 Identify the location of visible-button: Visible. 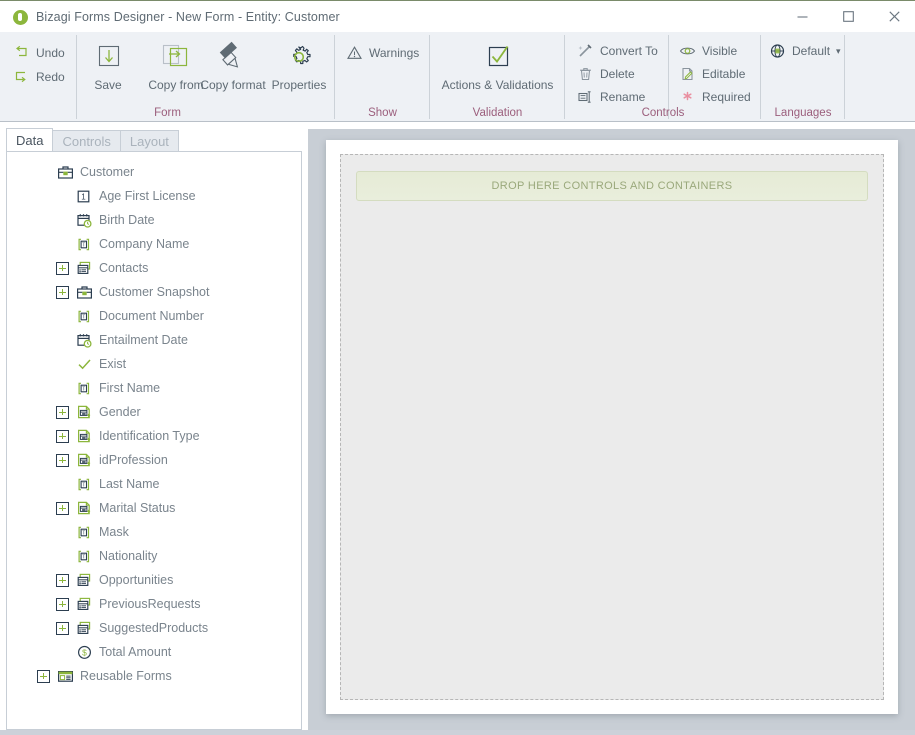
(708, 51).